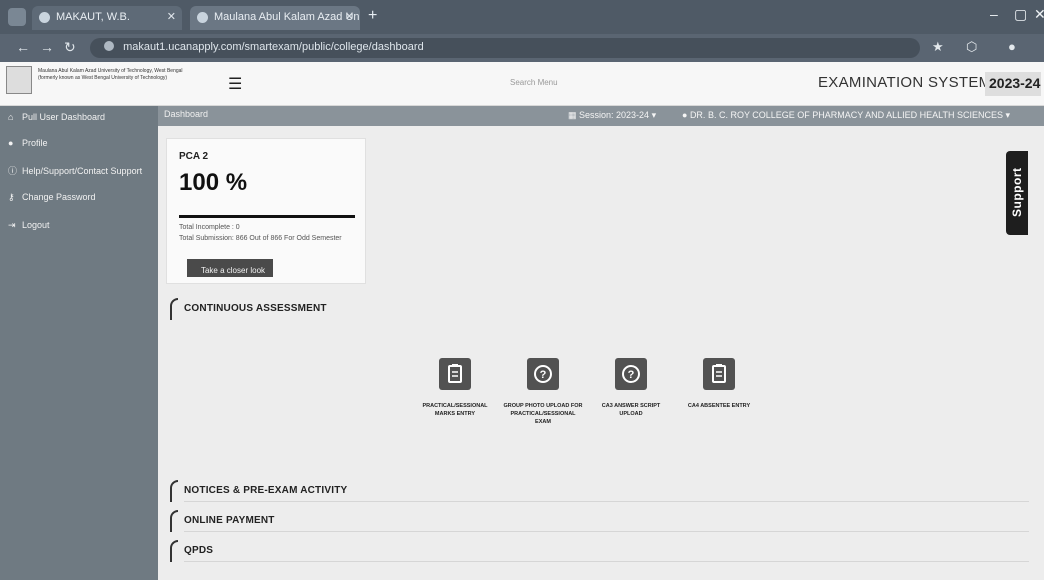 This screenshot has width=1044, height=580. I want to click on home-icon: ⌂, so click(11, 117).